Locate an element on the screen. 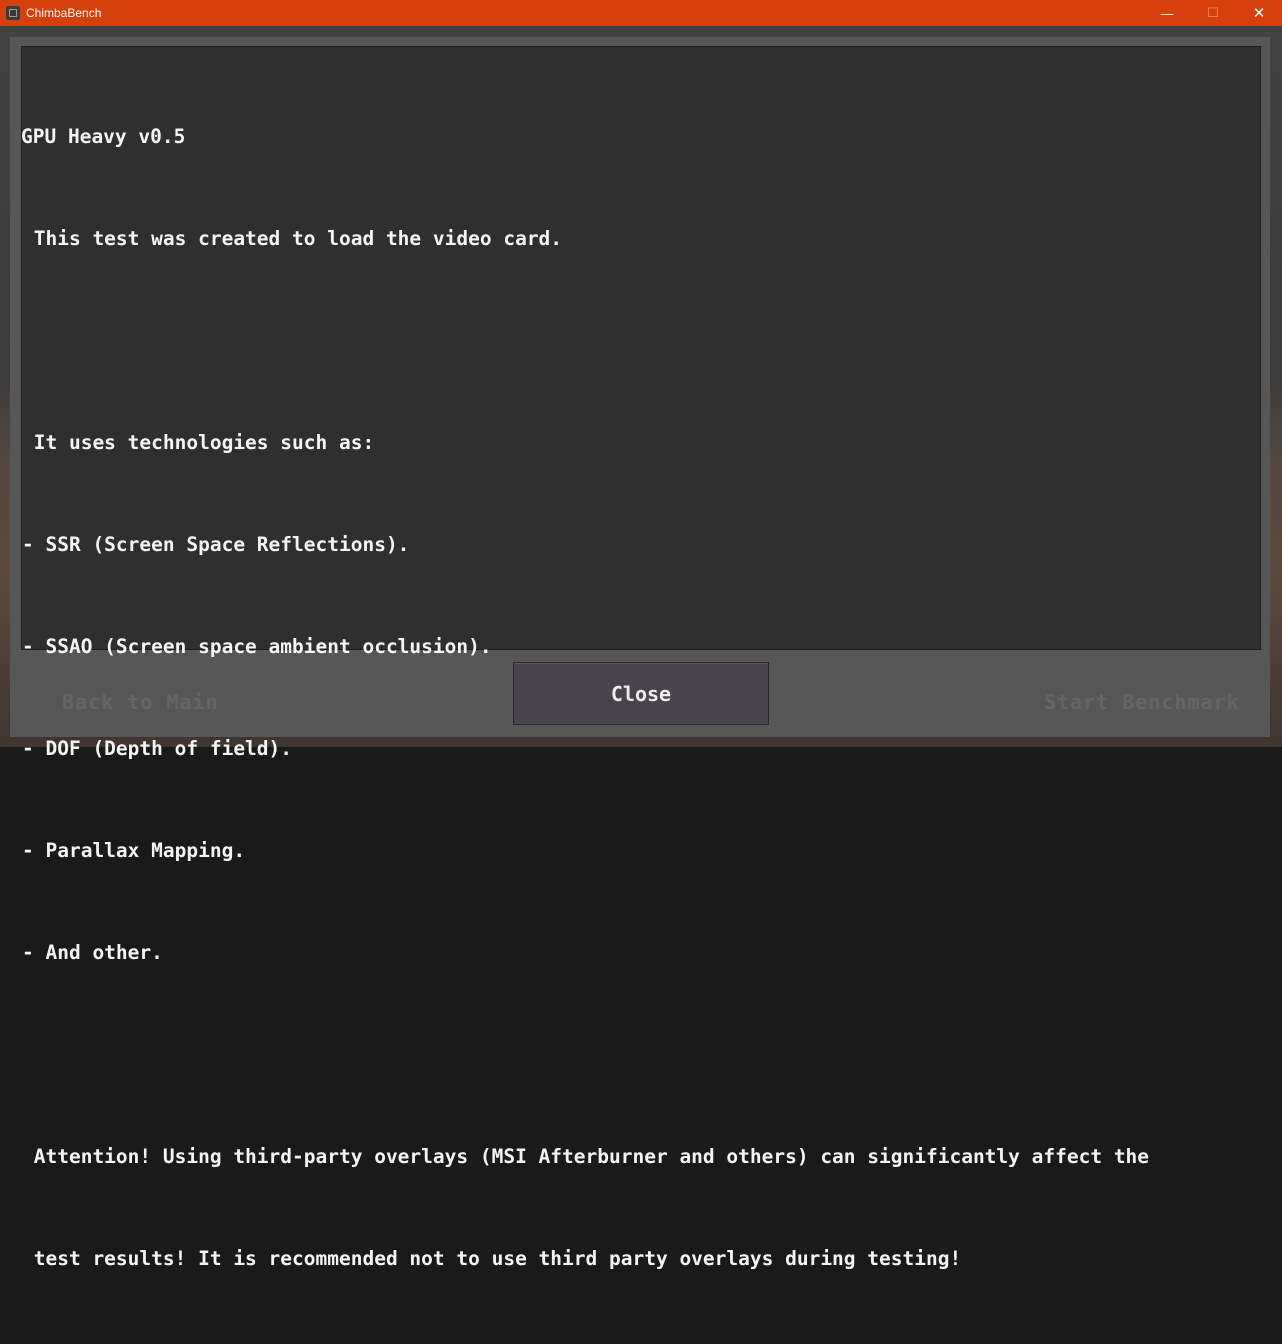 The image size is (1282, 1344). technology-item: - SSAO (Screen space ambient occlusion). is located at coordinates (257, 646).